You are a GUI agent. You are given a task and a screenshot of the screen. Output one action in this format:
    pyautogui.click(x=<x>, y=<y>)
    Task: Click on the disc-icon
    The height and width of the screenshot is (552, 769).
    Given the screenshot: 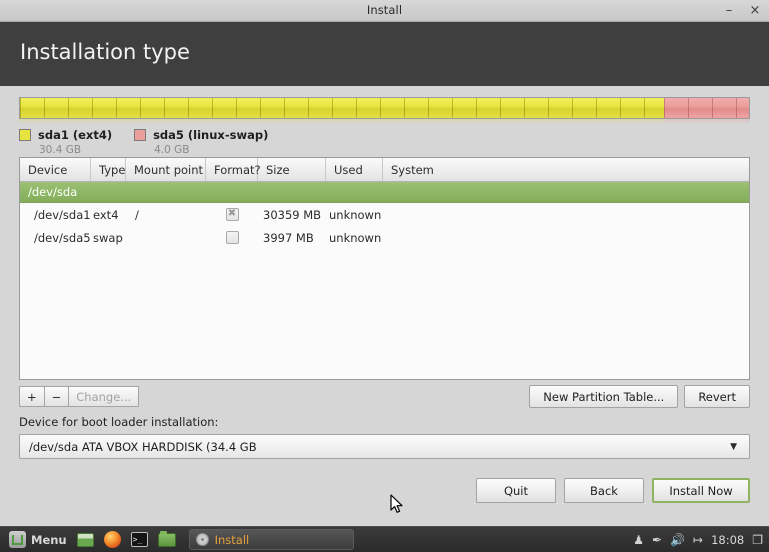 What is the action you would take?
    pyautogui.click(x=202, y=539)
    